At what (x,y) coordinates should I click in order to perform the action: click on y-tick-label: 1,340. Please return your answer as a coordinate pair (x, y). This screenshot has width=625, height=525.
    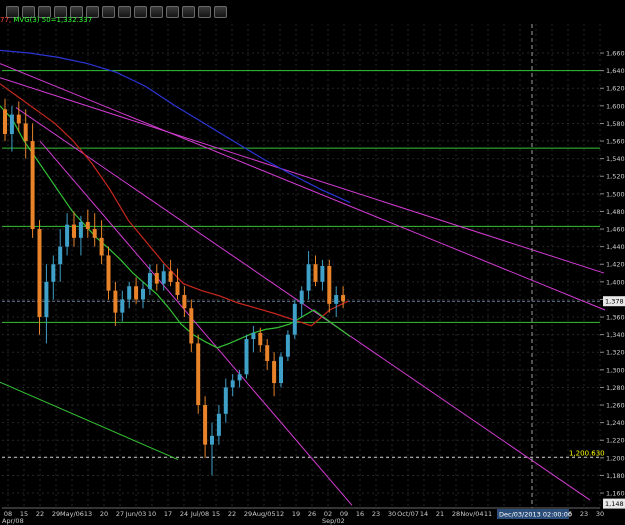
    Looking at the image, I should click on (615, 335).